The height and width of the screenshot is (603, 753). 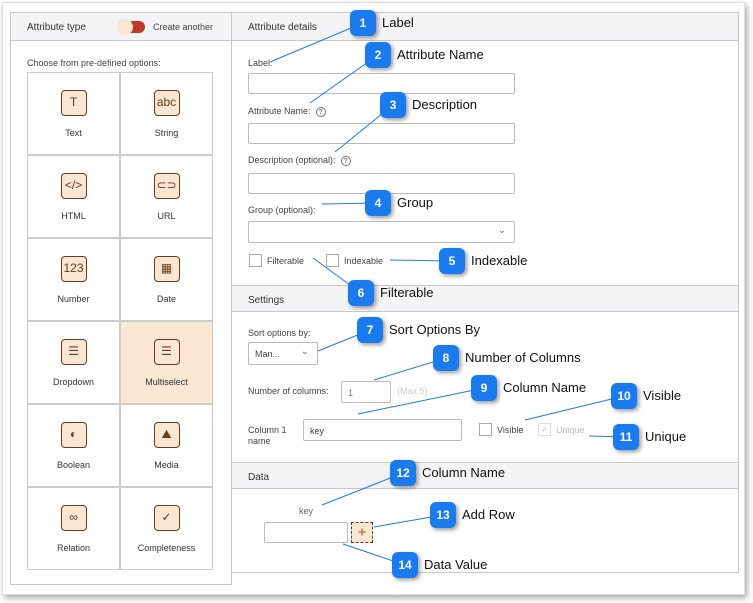 I want to click on callout-text: Indexable, so click(x=499, y=260).